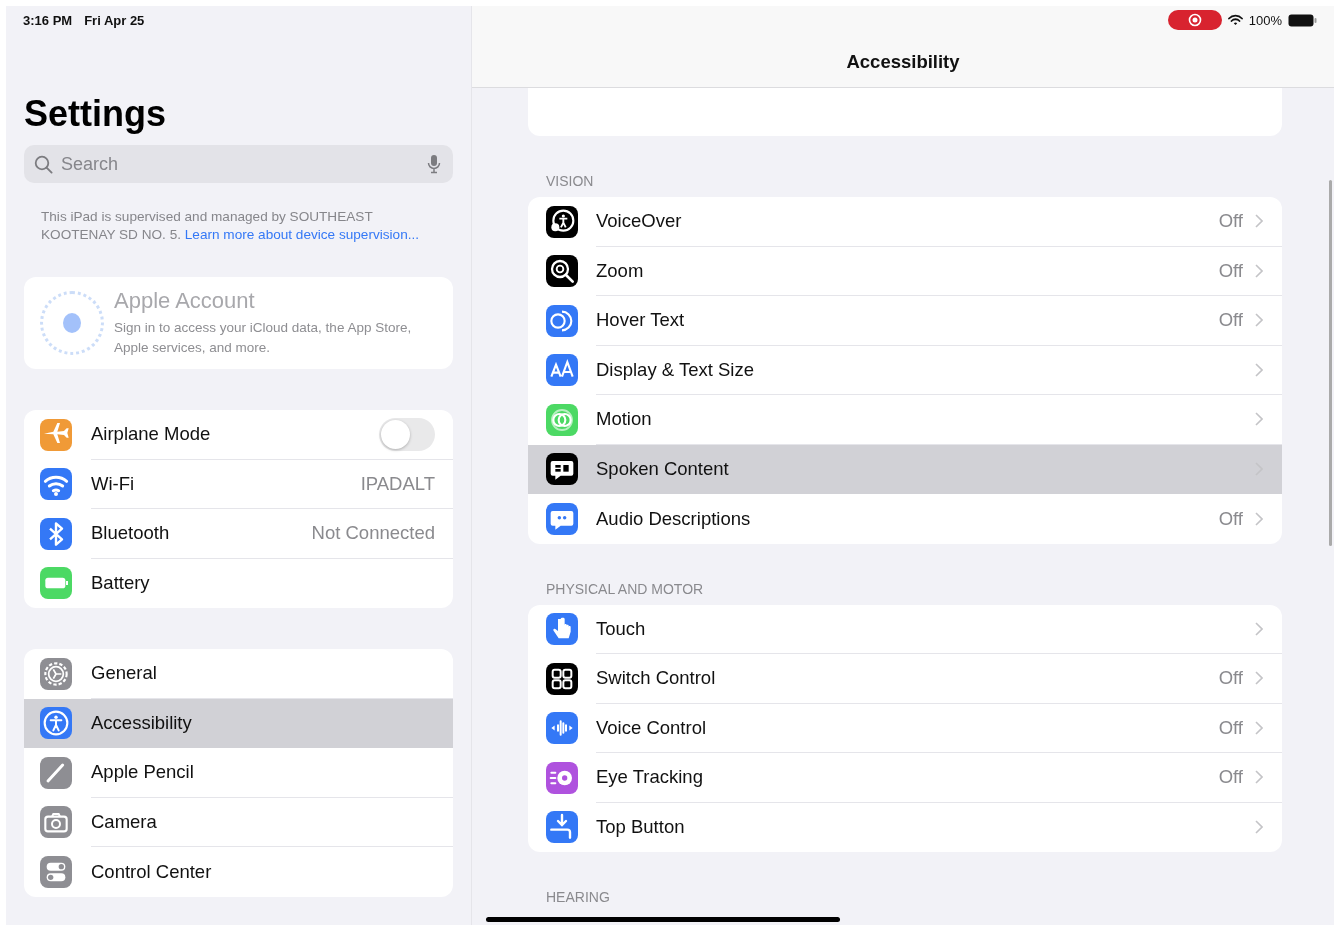 The height and width of the screenshot is (925, 1334). I want to click on sidebar-item-label: Wi-Fi, so click(113, 483).